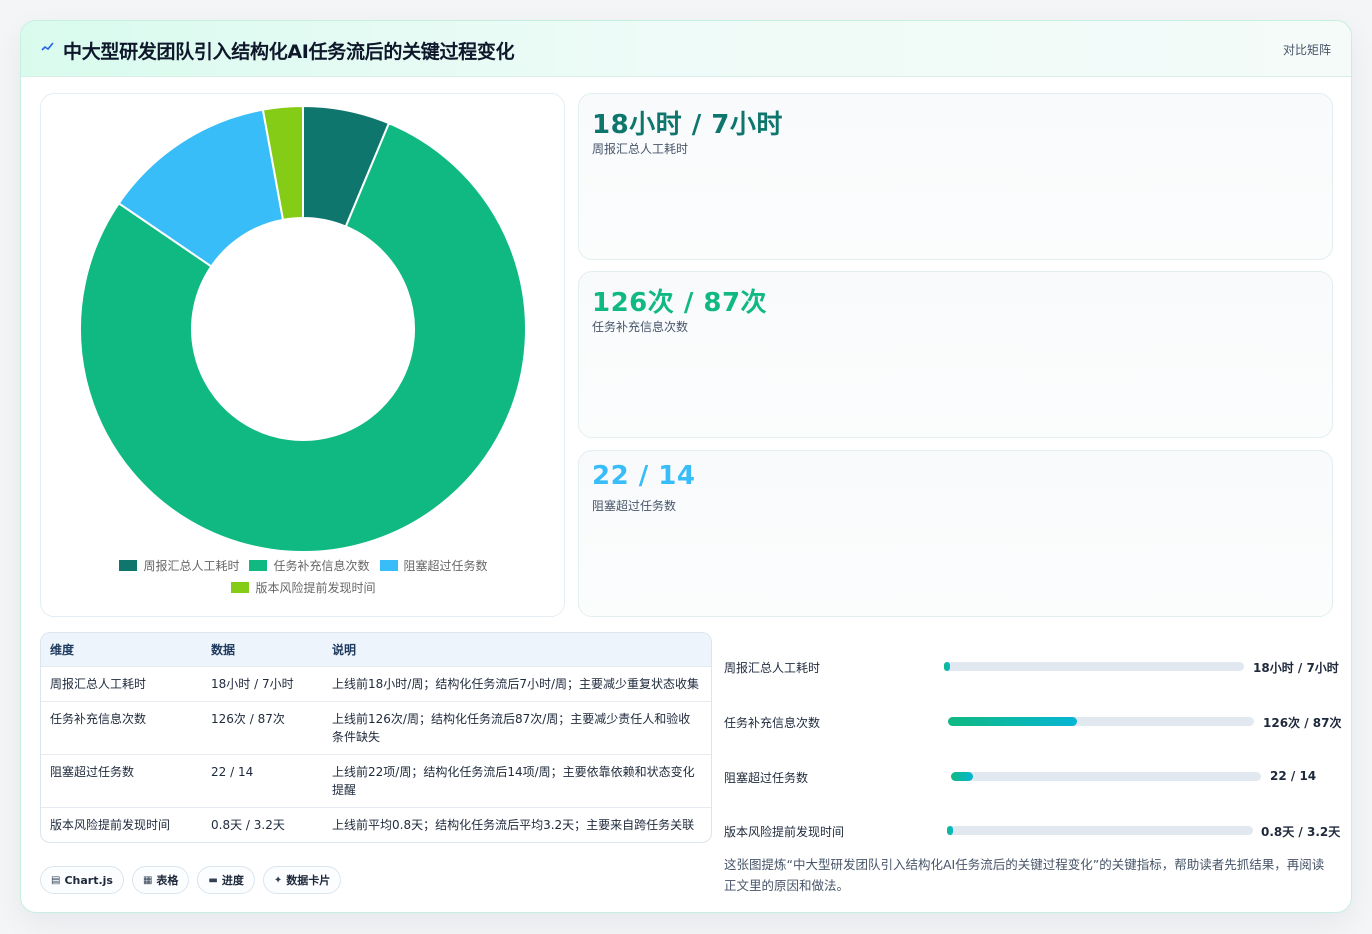 The height and width of the screenshot is (934, 1372). What do you see at coordinates (308, 880) in the screenshot?
I see `chip-label: 数据卡片` at bounding box center [308, 880].